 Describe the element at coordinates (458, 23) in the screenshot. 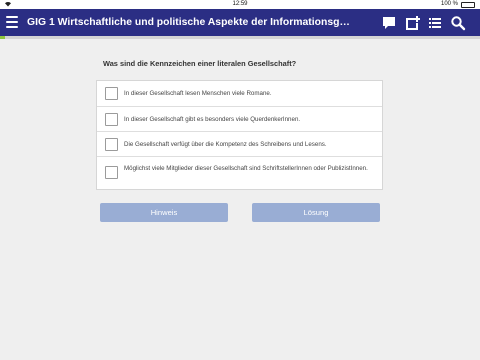

I see `search-icon` at that location.